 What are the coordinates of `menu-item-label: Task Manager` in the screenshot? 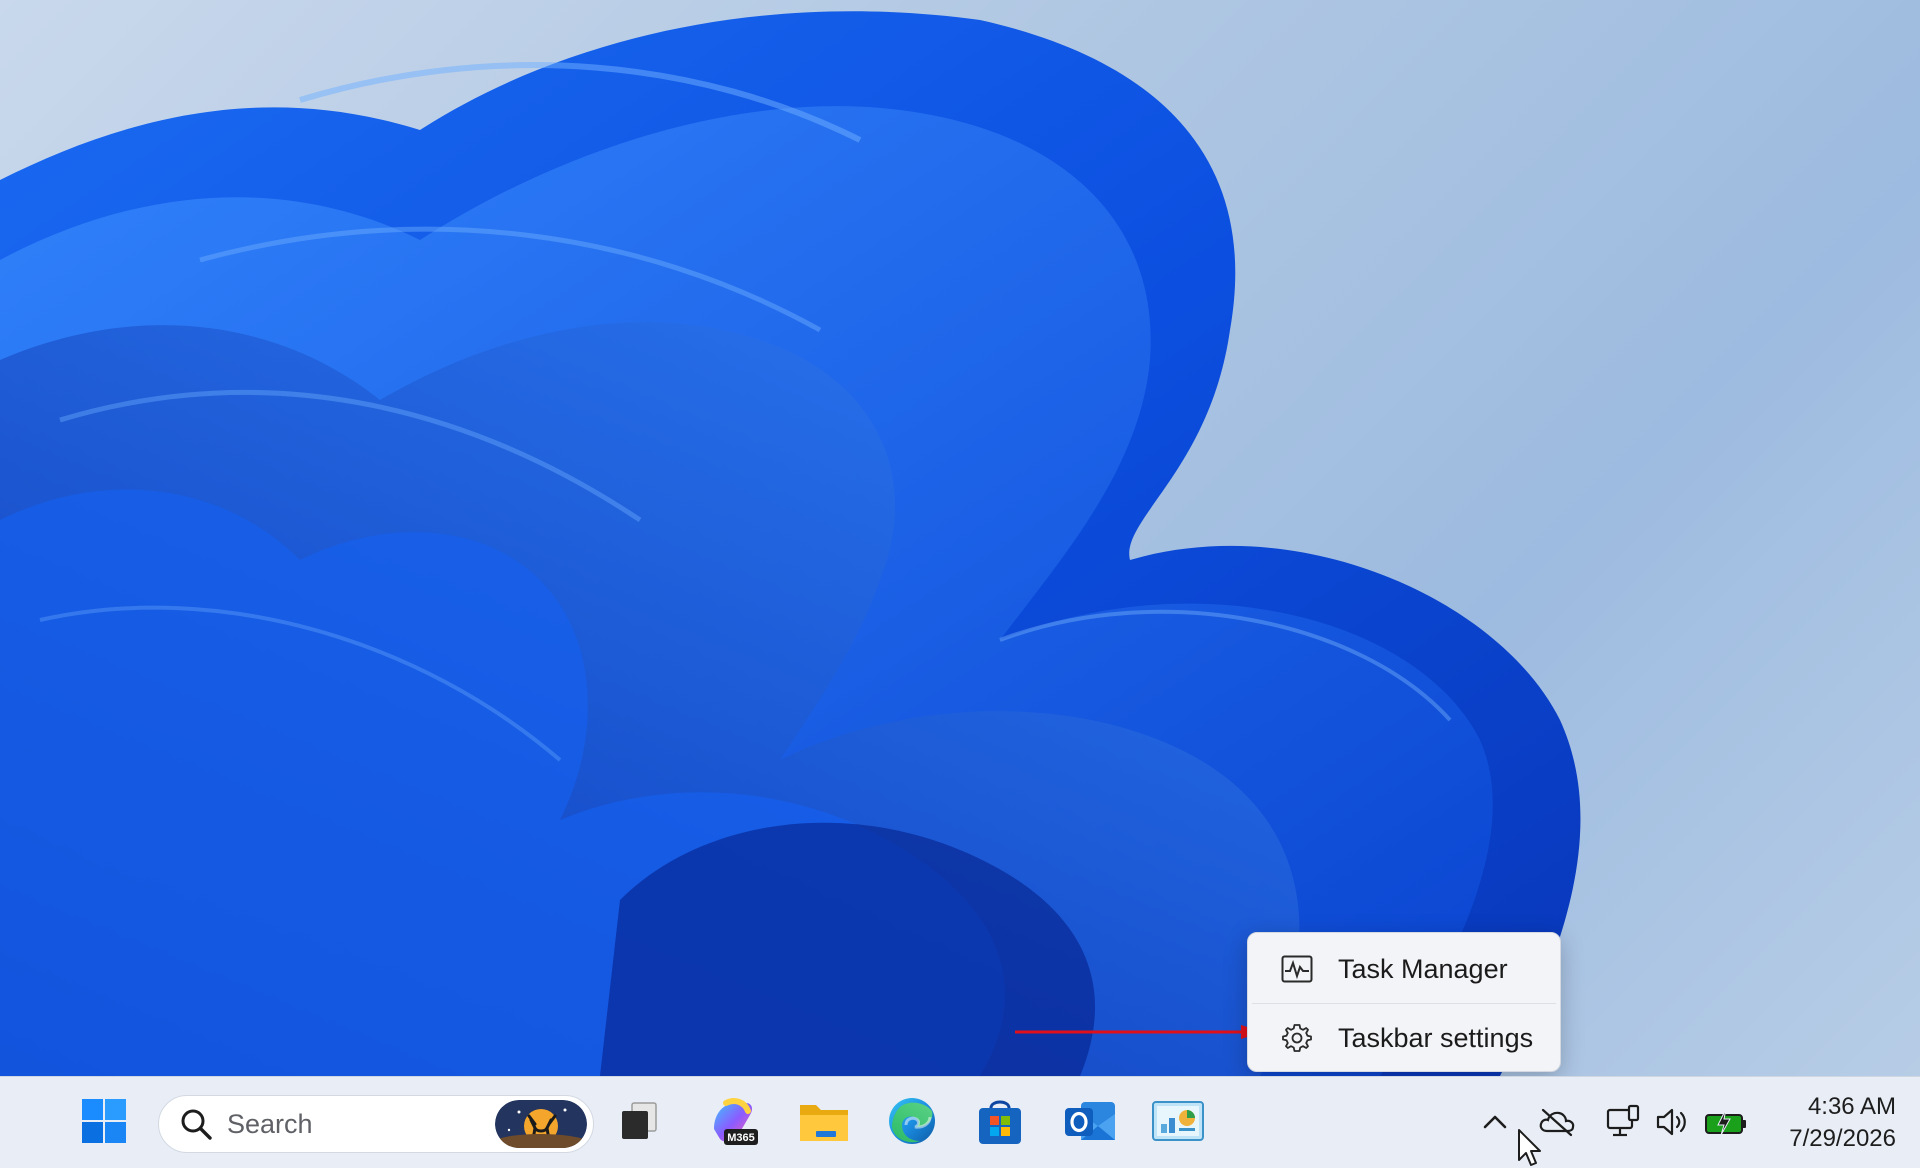 It's located at (1423, 968).